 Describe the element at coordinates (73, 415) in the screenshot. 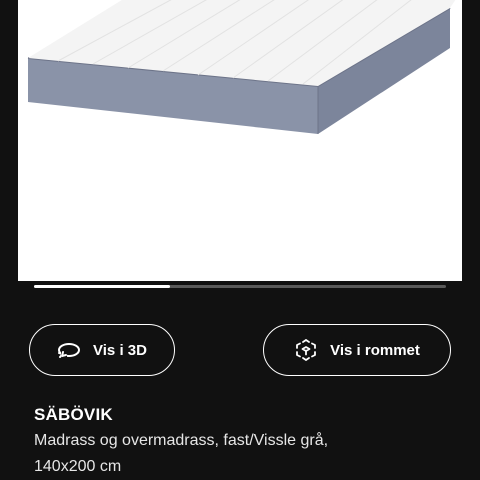

I see `product-title: SÄBÖVIK` at that location.